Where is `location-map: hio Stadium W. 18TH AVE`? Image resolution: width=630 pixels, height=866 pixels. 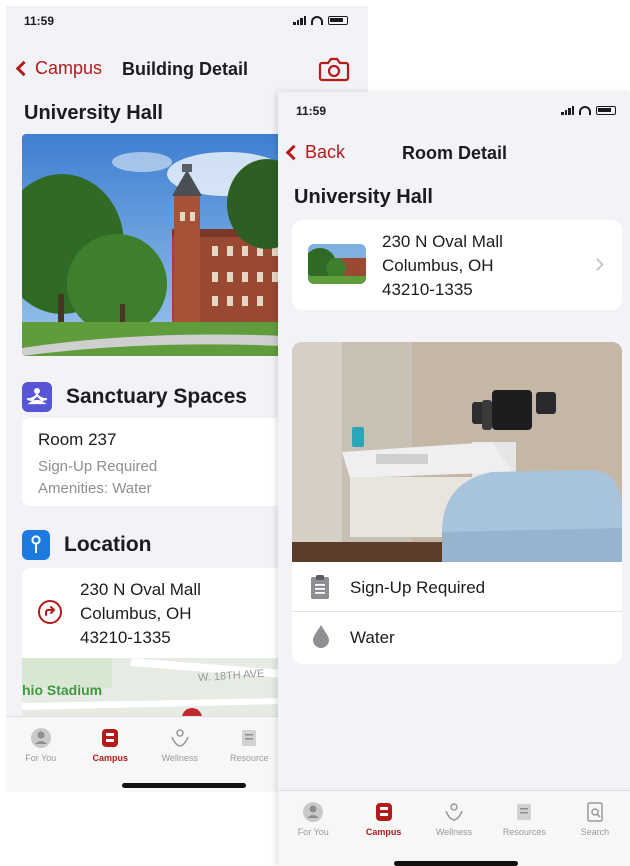 location-map: hio Stadium W. 18TH AVE is located at coordinates (153, 687).